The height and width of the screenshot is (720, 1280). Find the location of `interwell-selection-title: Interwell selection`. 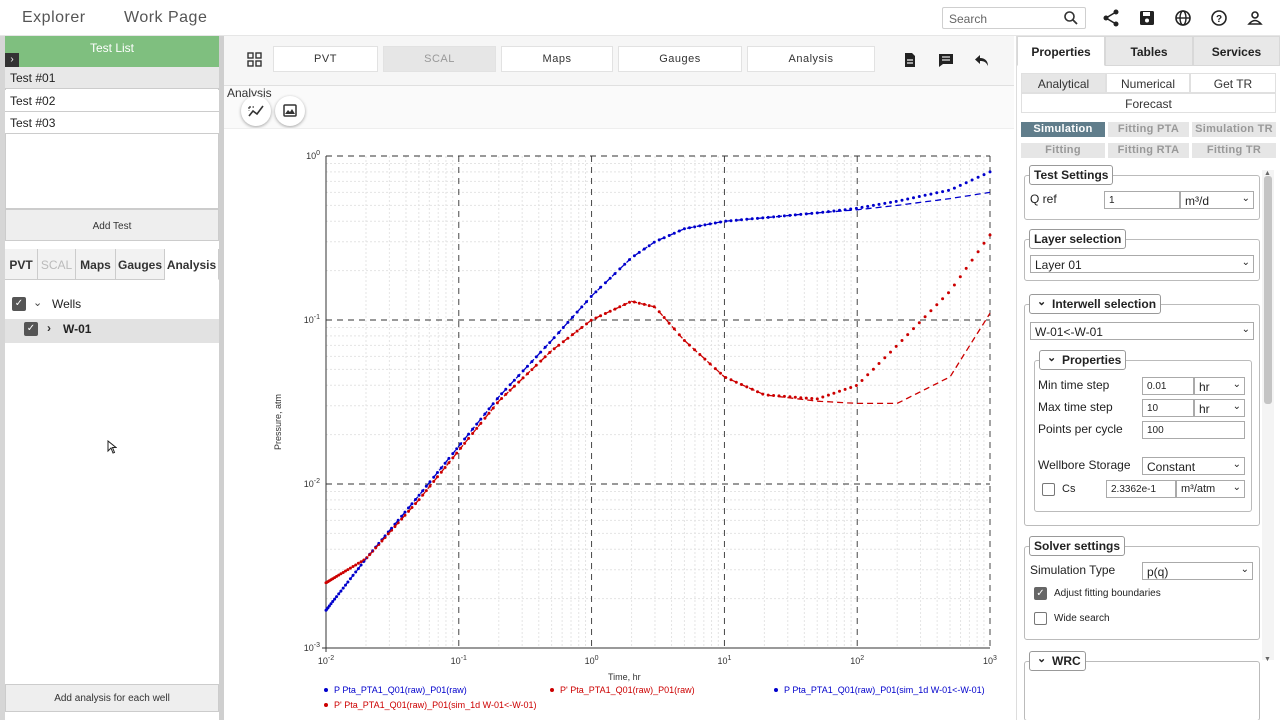

interwell-selection-title: Interwell selection is located at coordinates (1095, 304).